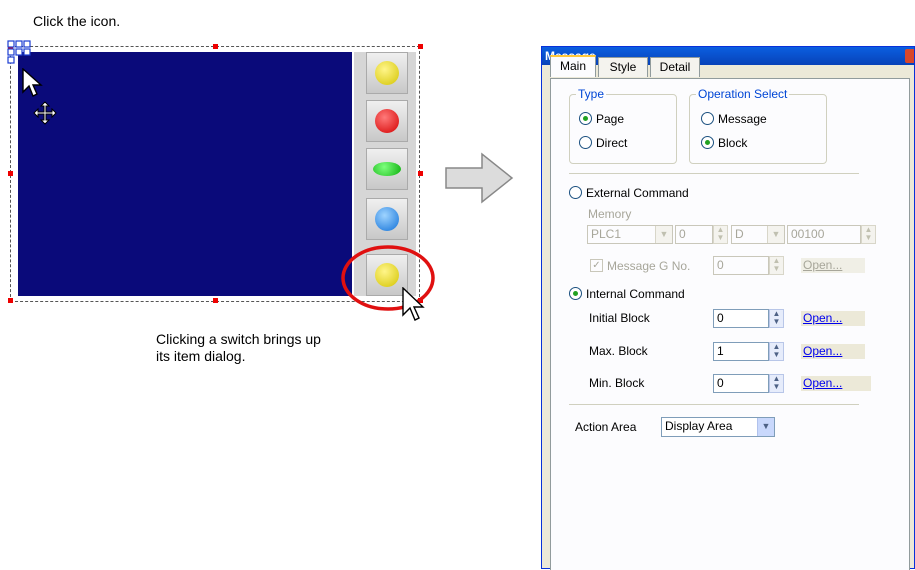  Describe the element at coordinates (573, 66) in the screenshot. I see `tab-main: Main` at that location.